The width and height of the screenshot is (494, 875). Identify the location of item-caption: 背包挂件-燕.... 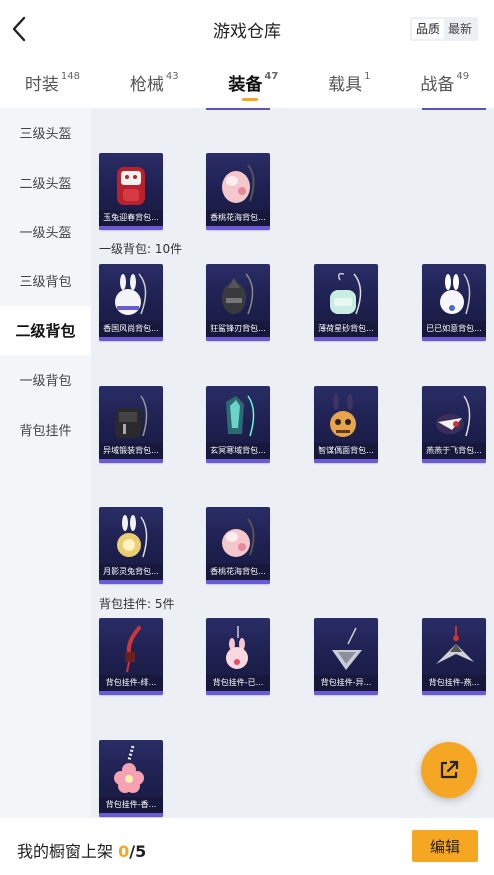
(454, 683).